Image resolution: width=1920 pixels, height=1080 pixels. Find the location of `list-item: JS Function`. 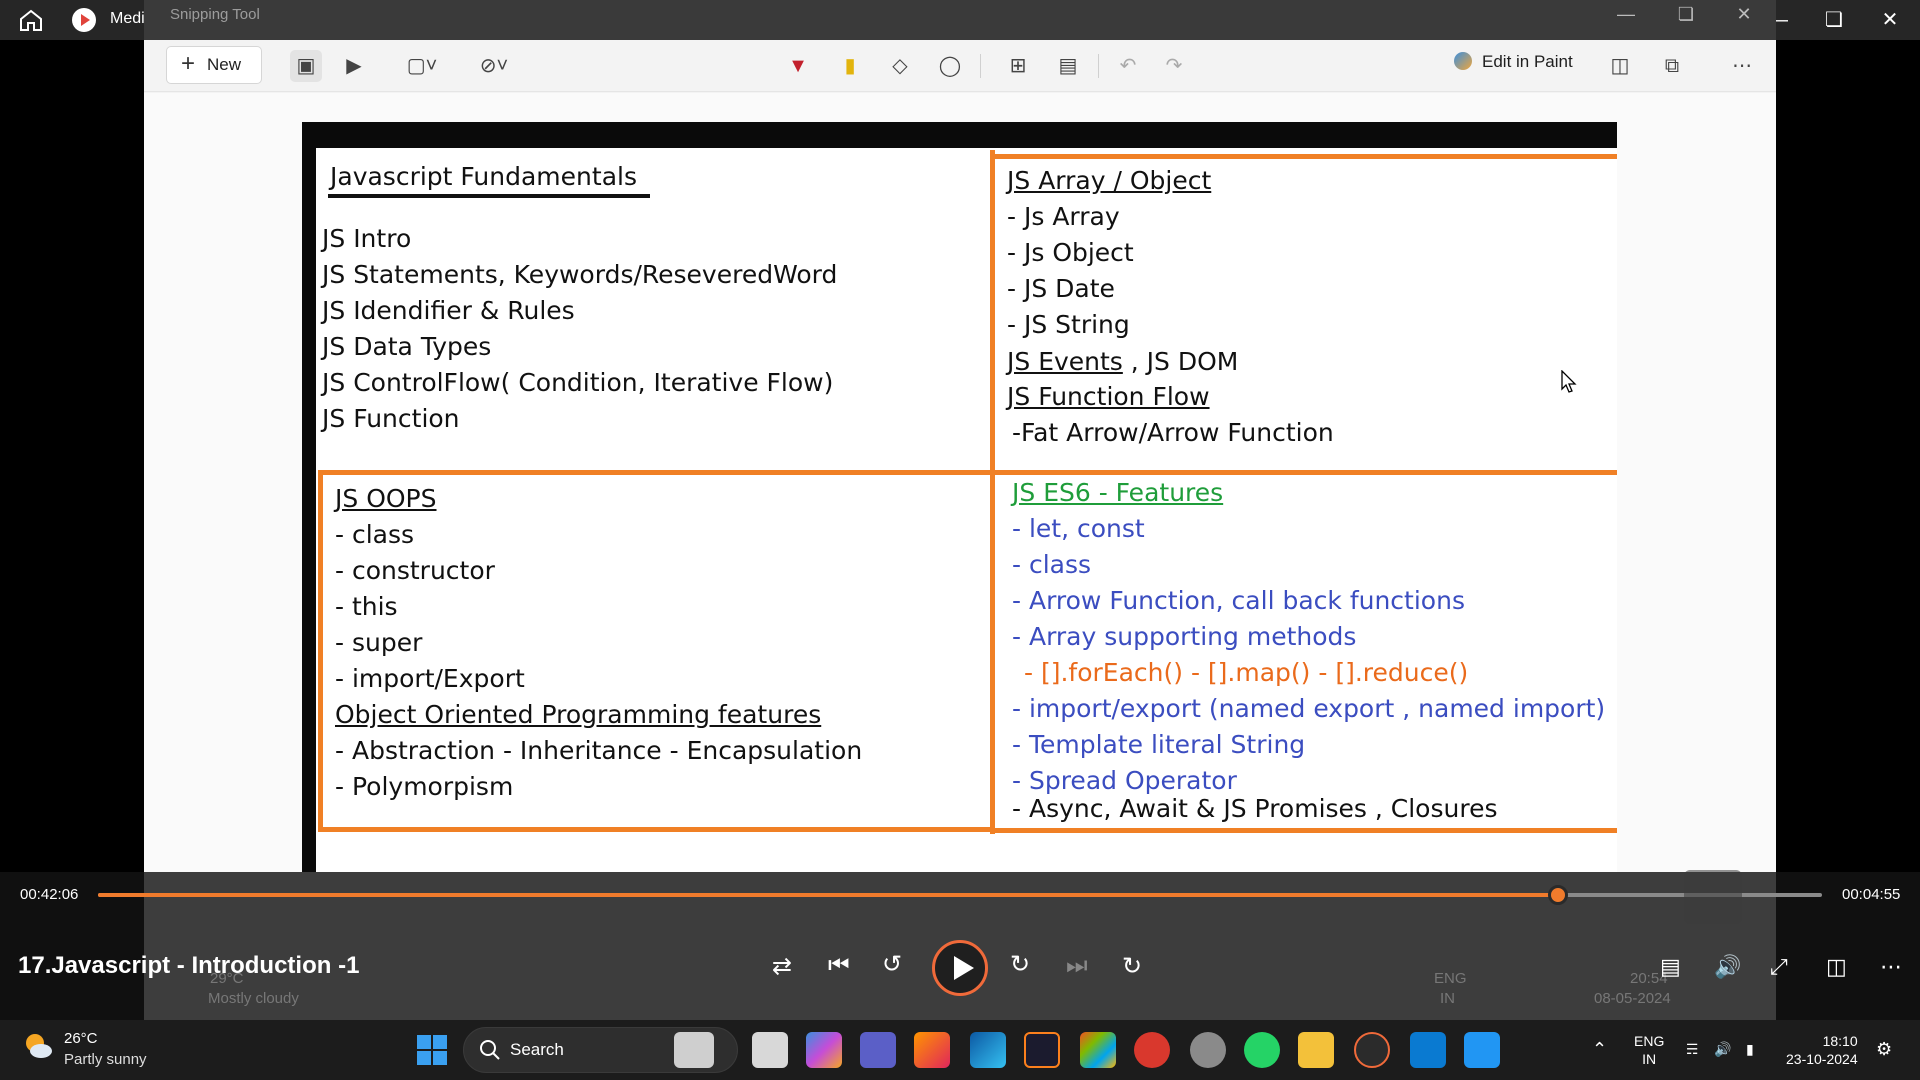

list-item: JS Function is located at coordinates (391, 418).